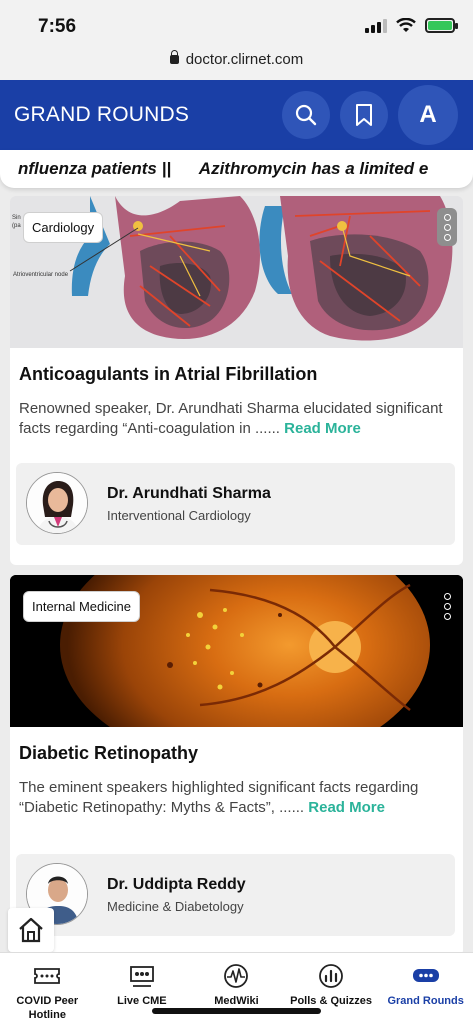  I want to click on category-tag: Cardiology, so click(63, 227).